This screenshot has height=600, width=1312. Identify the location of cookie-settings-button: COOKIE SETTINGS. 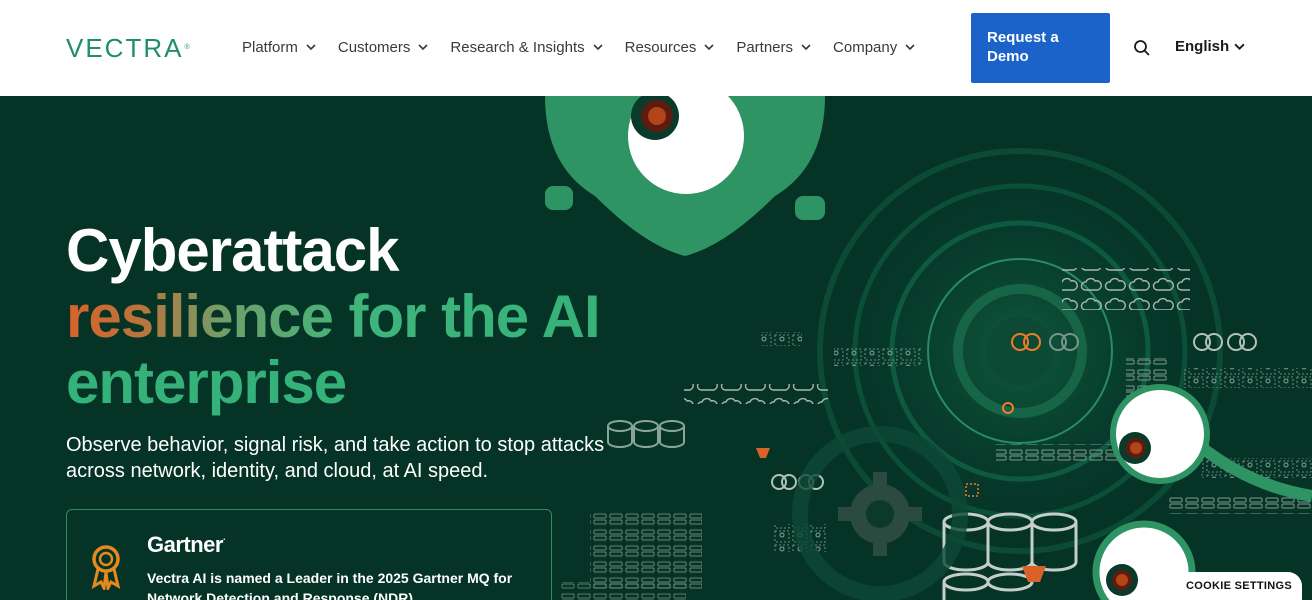
(1239, 586).